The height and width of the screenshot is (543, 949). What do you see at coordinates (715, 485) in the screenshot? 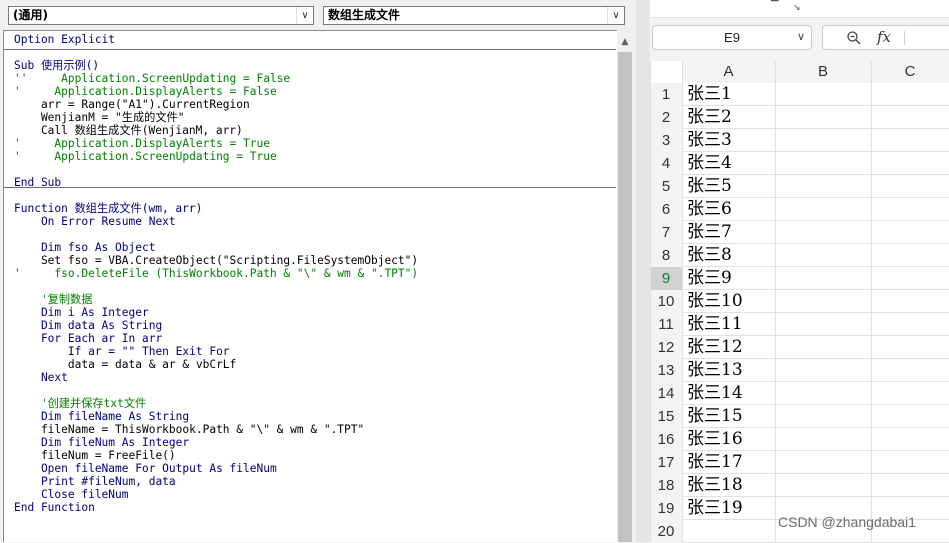
I see `cell-a: 张三18` at bounding box center [715, 485].